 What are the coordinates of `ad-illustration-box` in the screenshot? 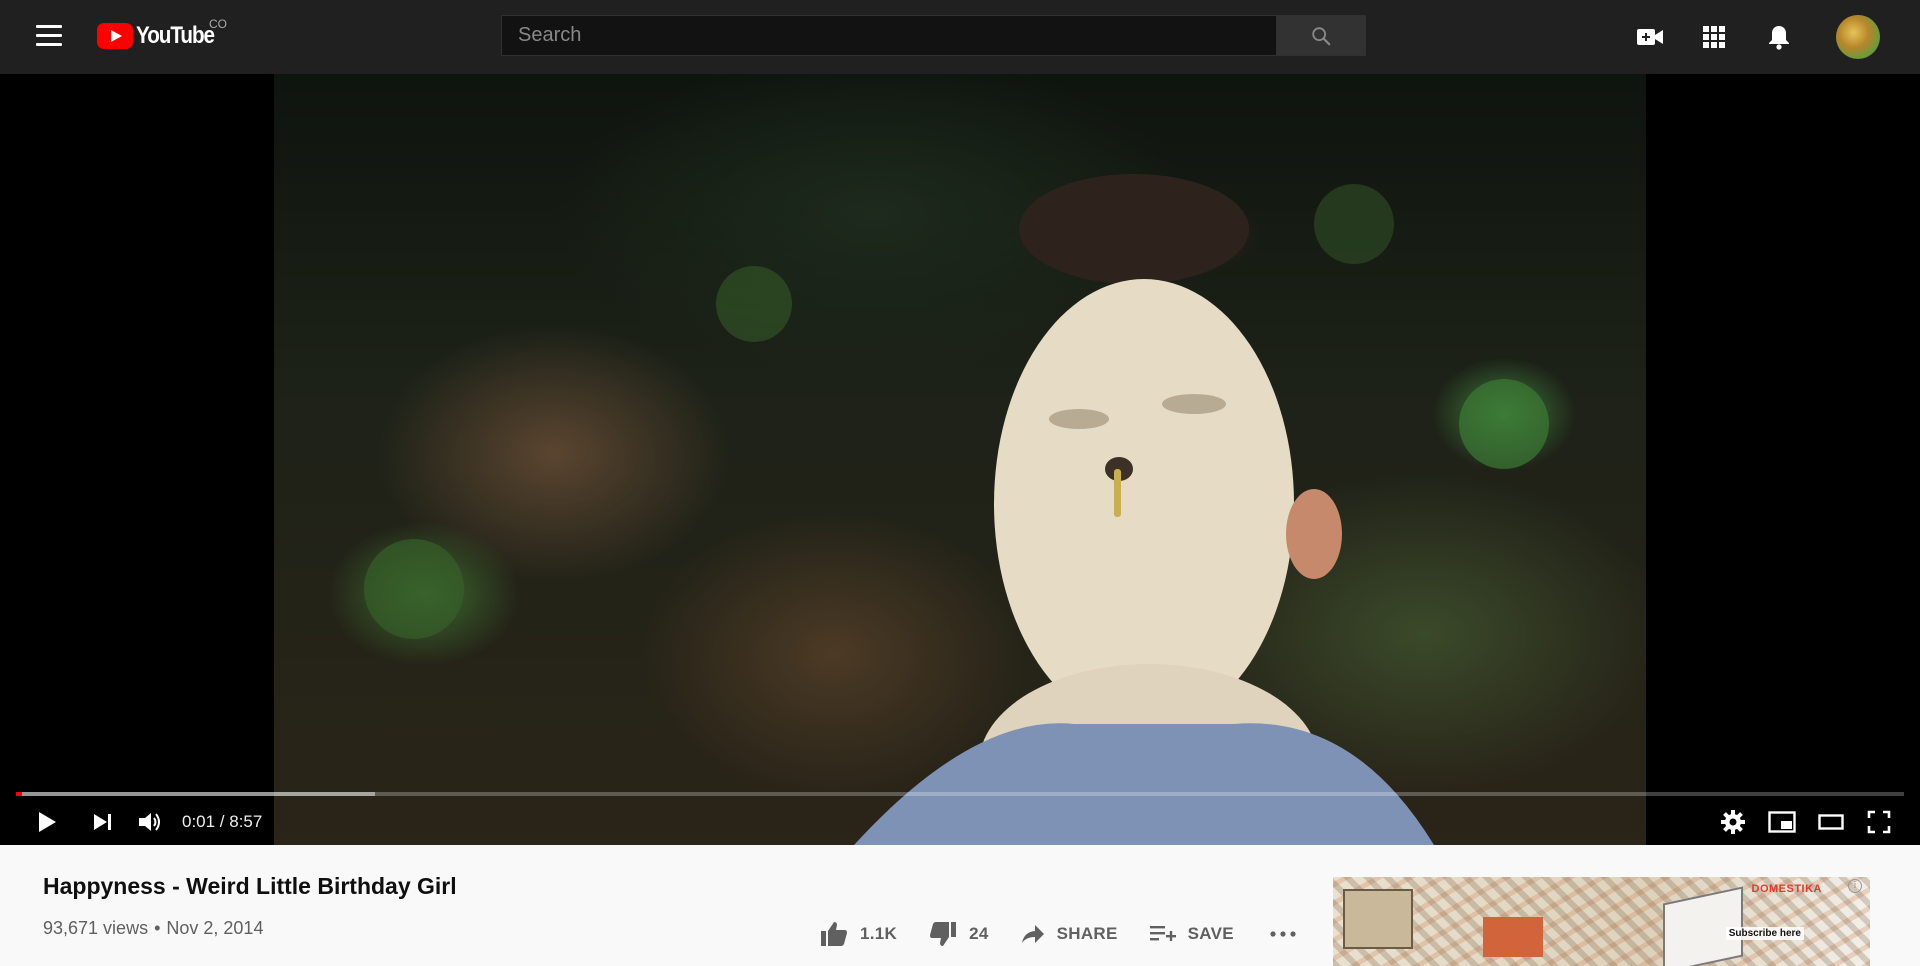 It's located at (1378, 919).